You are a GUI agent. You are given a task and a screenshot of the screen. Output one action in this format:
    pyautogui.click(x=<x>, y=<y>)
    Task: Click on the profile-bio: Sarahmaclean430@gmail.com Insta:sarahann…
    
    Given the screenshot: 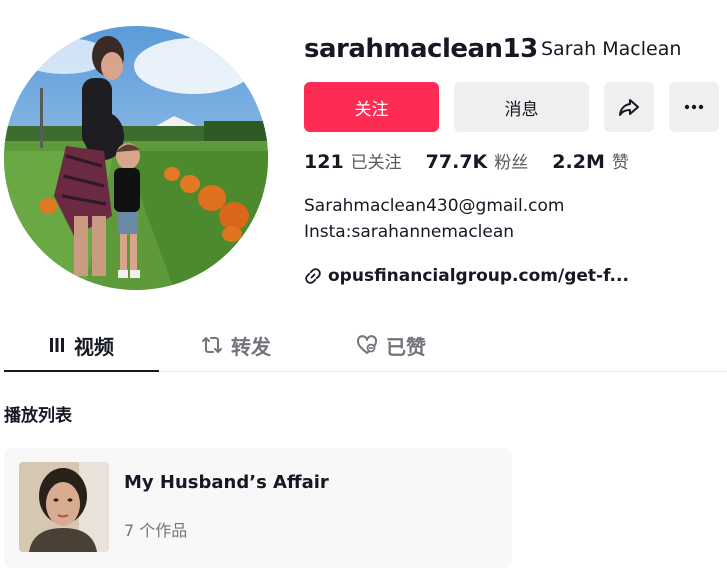 What is the action you would take?
    pyautogui.click(x=434, y=219)
    